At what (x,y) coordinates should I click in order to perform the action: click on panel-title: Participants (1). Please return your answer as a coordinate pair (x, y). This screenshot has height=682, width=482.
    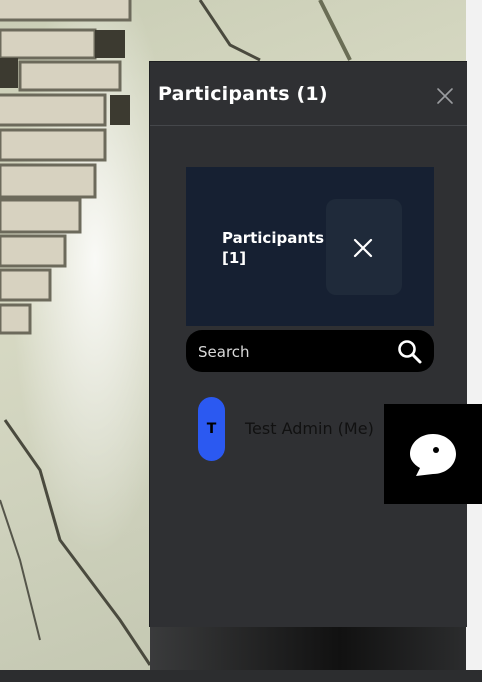
    Looking at the image, I should click on (243, 94).